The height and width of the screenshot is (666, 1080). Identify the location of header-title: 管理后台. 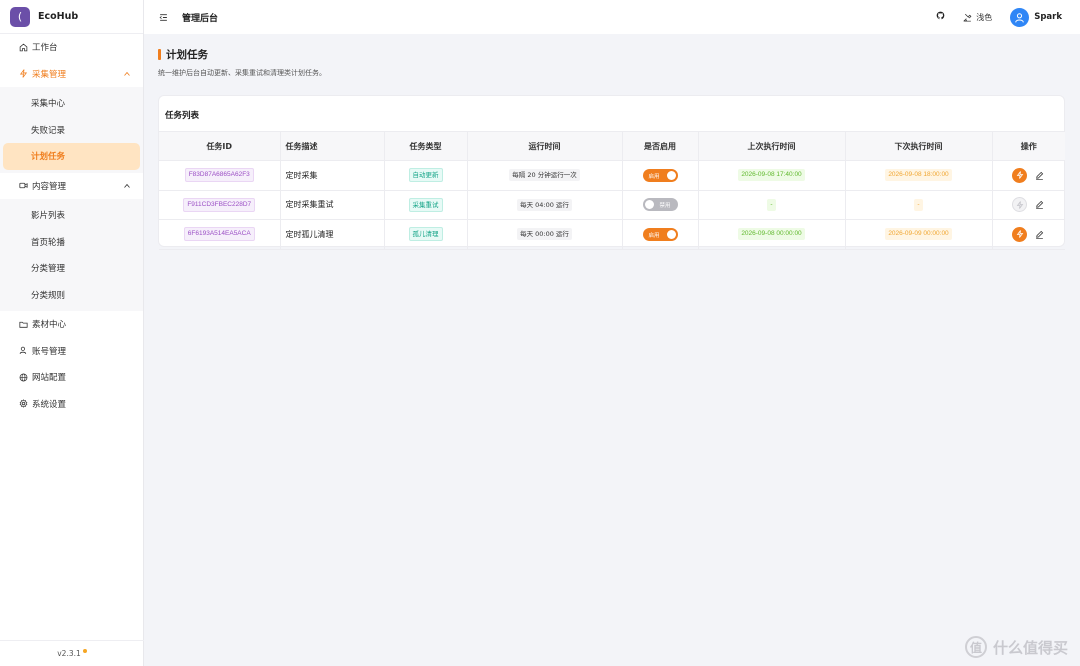
(200, 18).